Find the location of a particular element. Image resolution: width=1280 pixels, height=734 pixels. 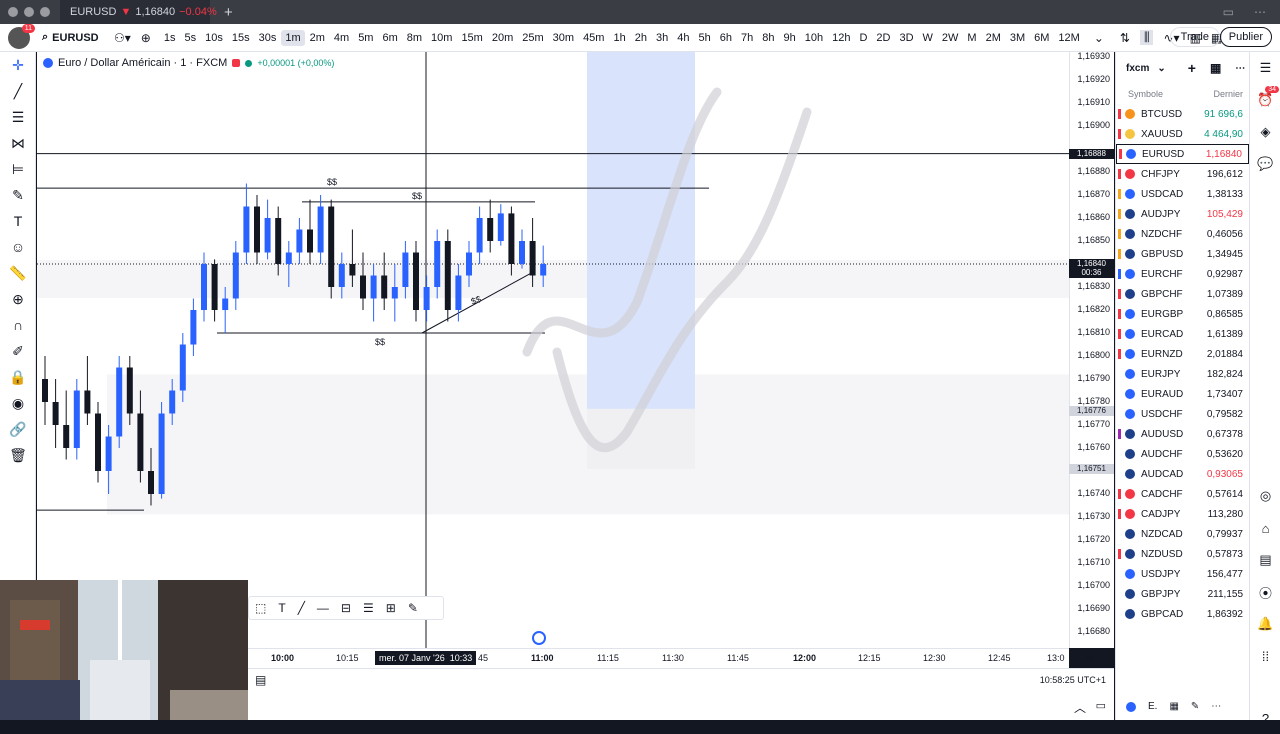

watchlist-row-audjpy: AUDJPY 105,429 is located at coordinates (1182, 214).